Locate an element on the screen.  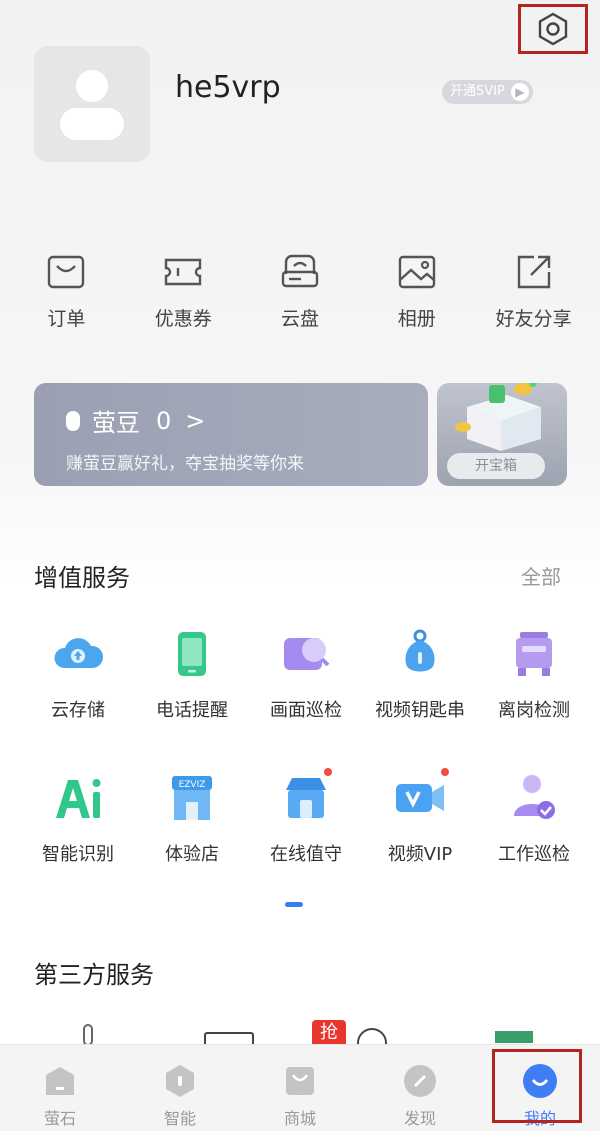
chevron-right-icon: > is located at coordinates (195, 420).